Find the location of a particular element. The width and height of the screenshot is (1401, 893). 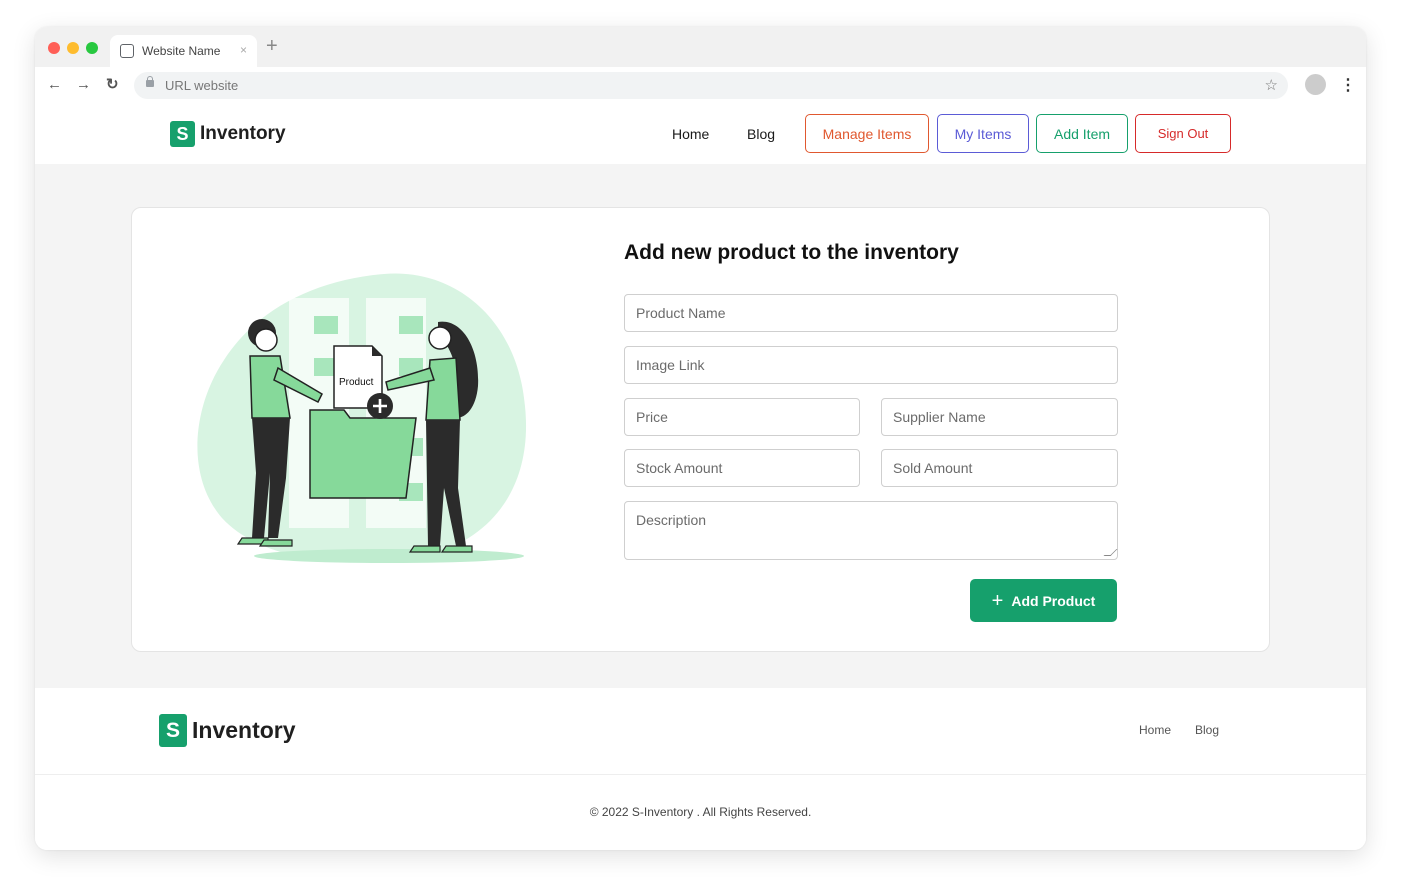

forward-arrow-icon: → is located at coordinates (83, 85).